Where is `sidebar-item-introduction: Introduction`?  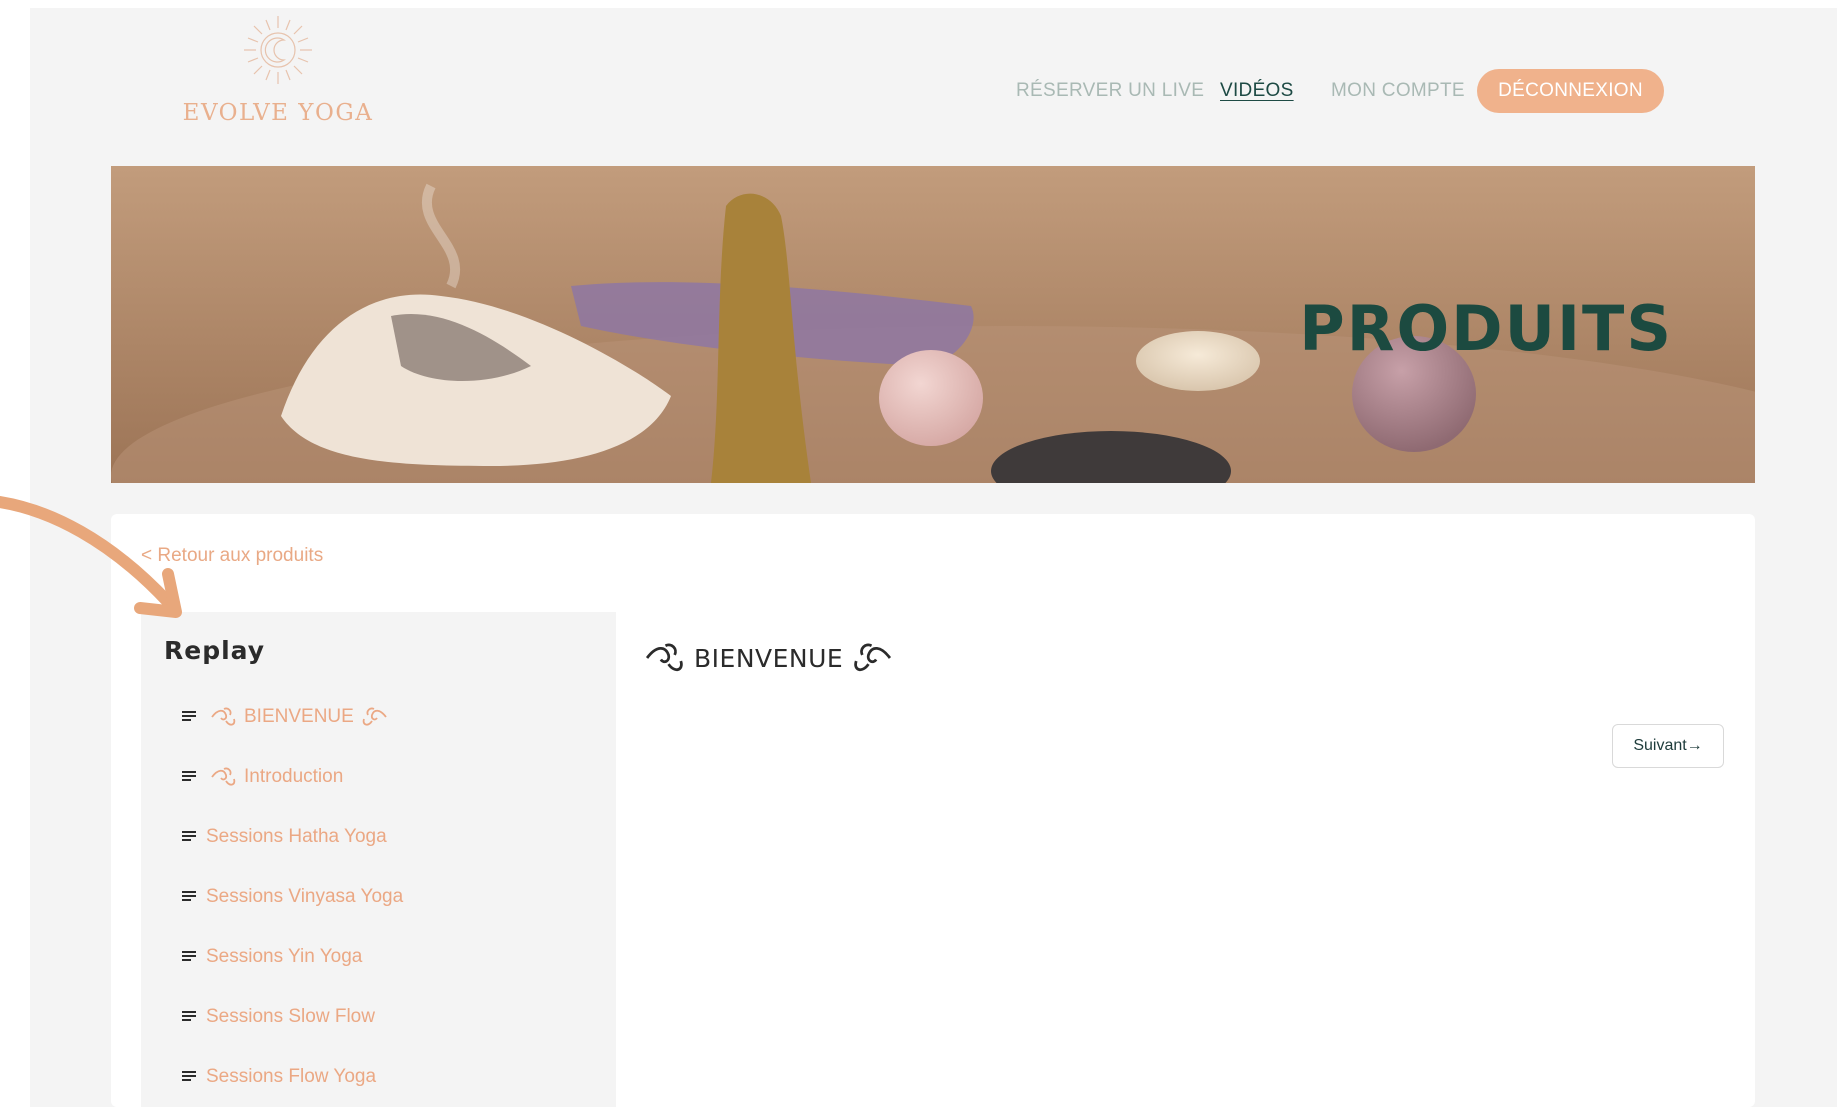 sidebar-item-introduction: Introduction is located at coordinates (262, 777).